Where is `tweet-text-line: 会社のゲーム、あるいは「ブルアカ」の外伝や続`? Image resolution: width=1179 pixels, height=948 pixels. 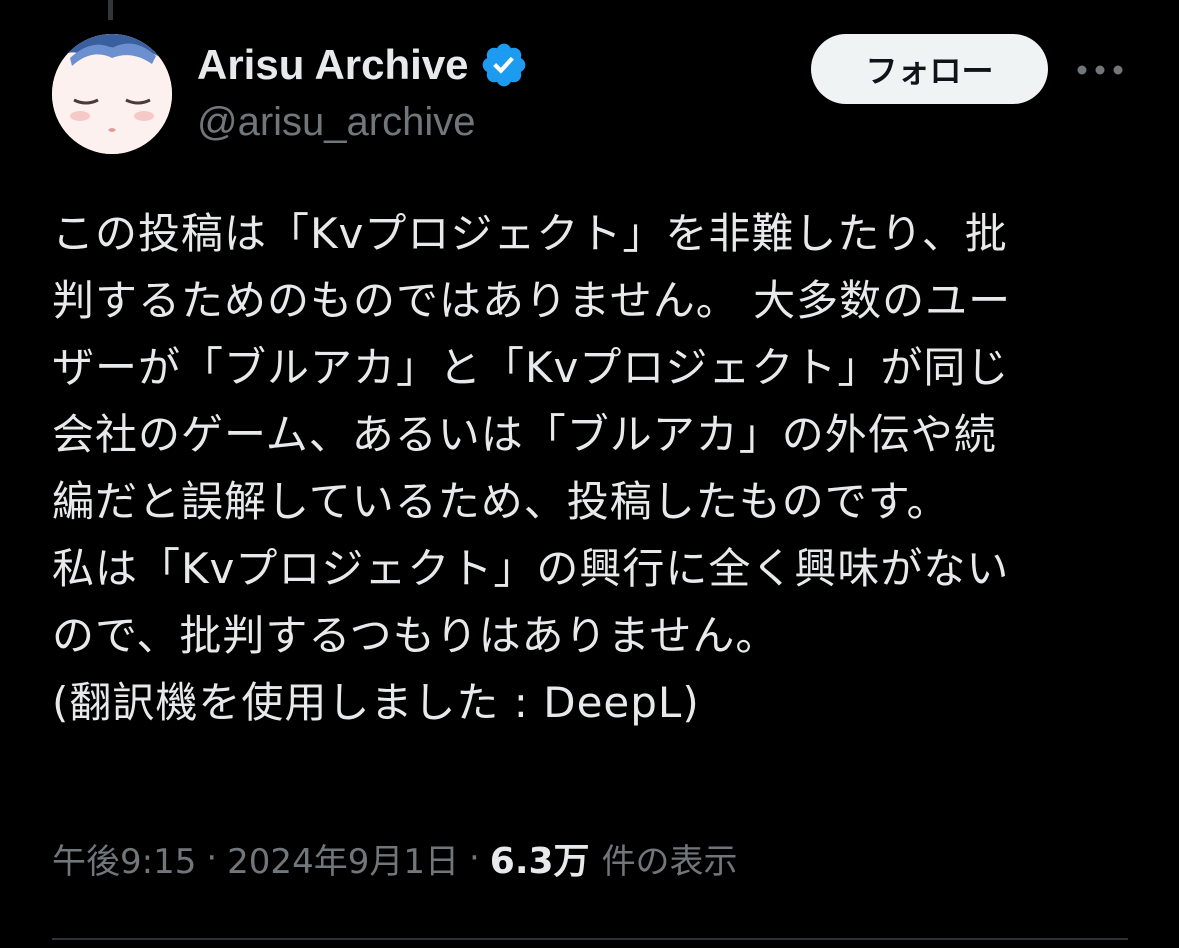
tweet-text-line: 会社のゲーム、あるいは「ブルアカ」の外伝や続 is located at coordinates (524, 434).